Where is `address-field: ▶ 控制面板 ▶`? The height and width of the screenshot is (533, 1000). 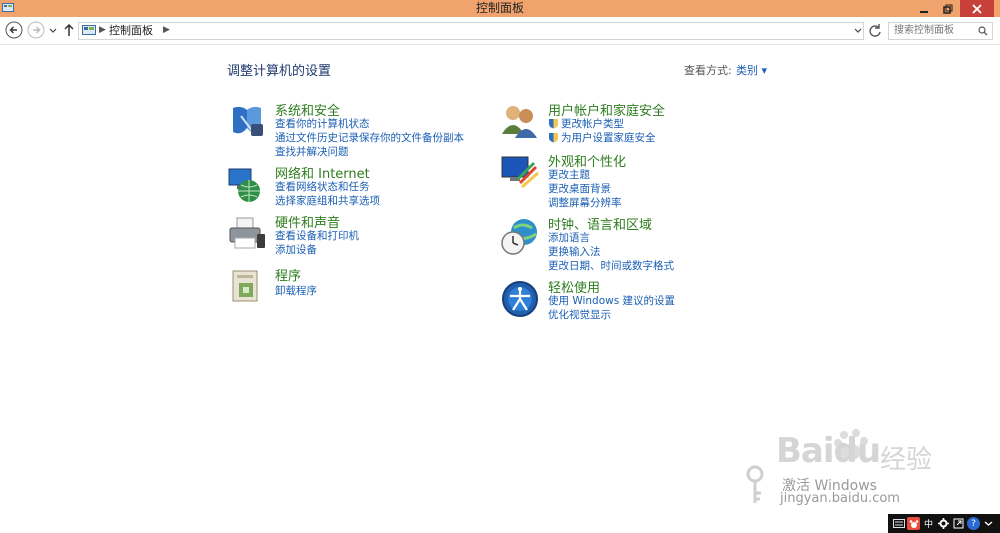 address-field: ▶ 控制面板 ▶ is located at coordinates (471, 31).